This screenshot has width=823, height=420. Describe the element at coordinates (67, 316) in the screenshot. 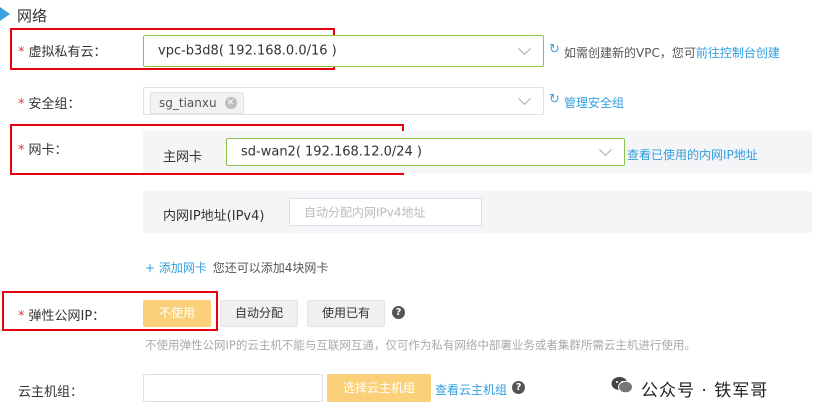

I see `eip-label: 弹性公网IP：` at that location.